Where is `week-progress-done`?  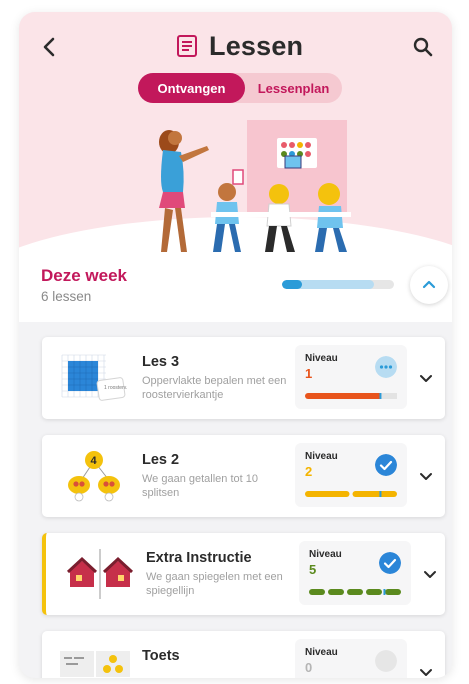
week-progress-done is located at coordinates (292, 284).